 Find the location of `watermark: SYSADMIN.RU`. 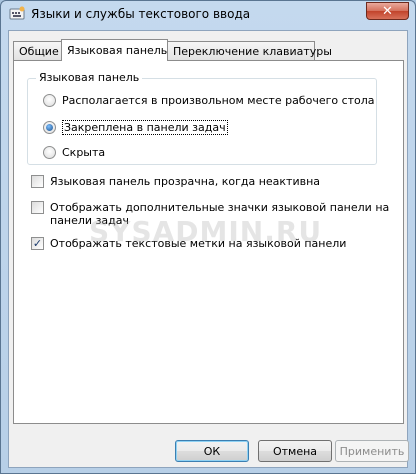

watermark: SYSADMIN.RU is located at coordinates (206, 231).